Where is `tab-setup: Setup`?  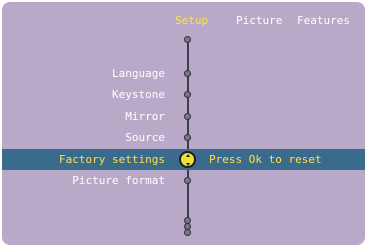 tab-setup: Setup is located at coordinates (191, 20).